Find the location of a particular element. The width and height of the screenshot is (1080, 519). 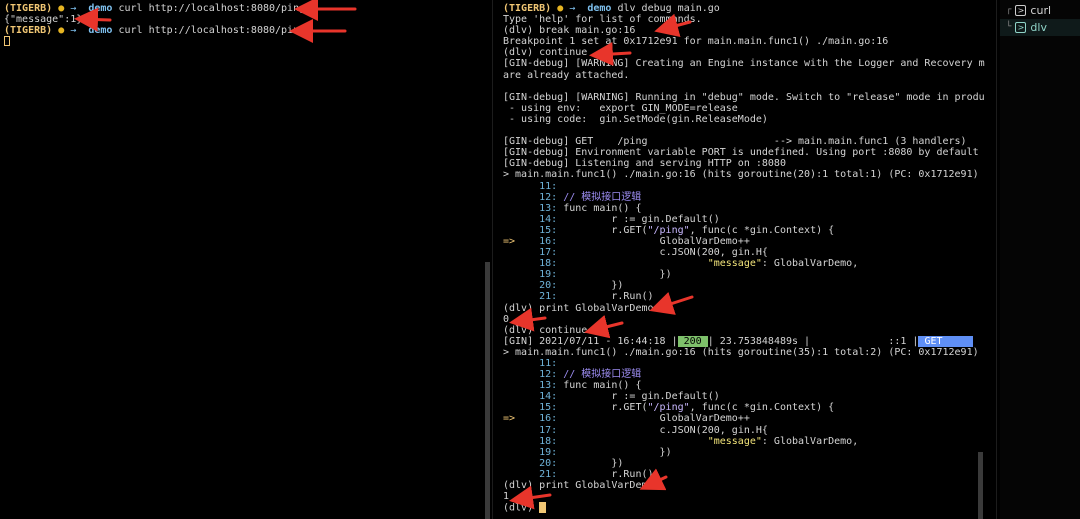

dlv-command: (dlv) print GlobalVarDemo is located at coordinates (578, 486).